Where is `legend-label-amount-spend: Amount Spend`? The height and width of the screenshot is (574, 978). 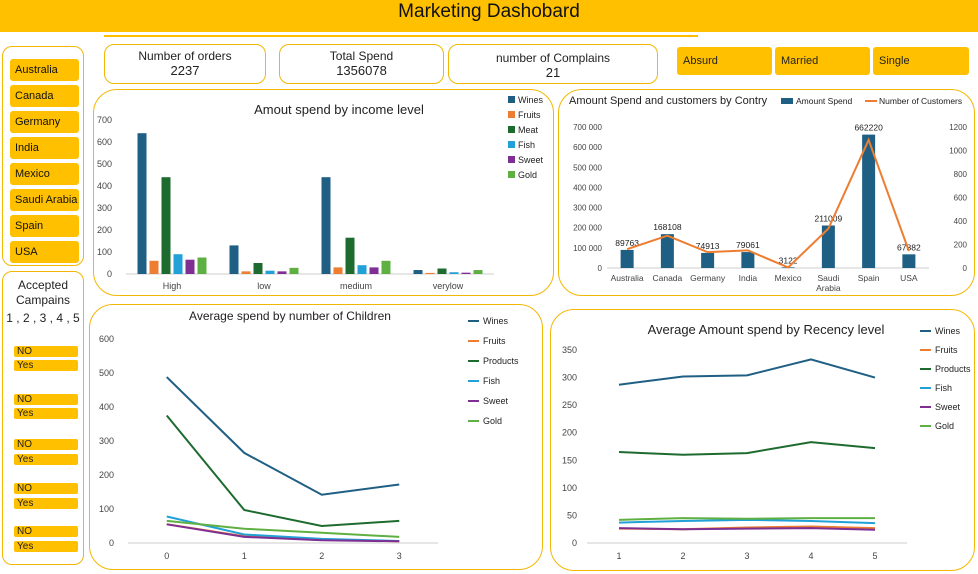 legend-label-amount-spend: Amount Spend is located at coordinates (824, 101).